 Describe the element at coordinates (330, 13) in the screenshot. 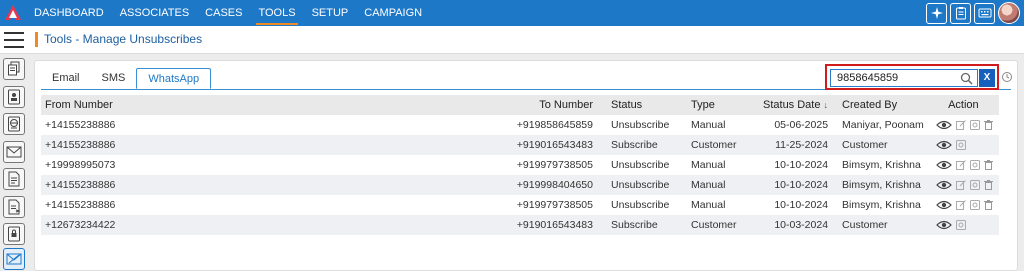

I see `nav-item-setup: SETUP` at that location.